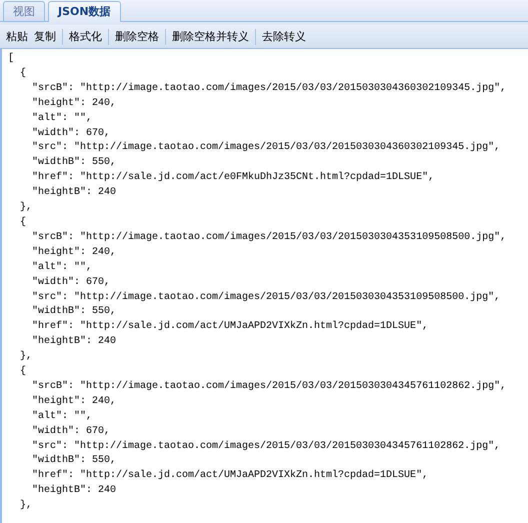 The width and height of the screenshot is (528, 523). What do you see at coordinates (45, 36) in the screenshot?
I see `toolbar-button: 复制` at bounding box center [45, 36].